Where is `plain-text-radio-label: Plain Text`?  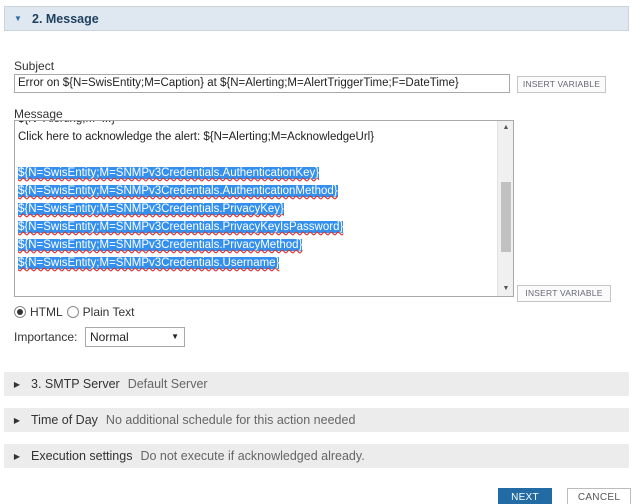
plain-text-radio-label: Plain Text is located at coordinates (109, 312).